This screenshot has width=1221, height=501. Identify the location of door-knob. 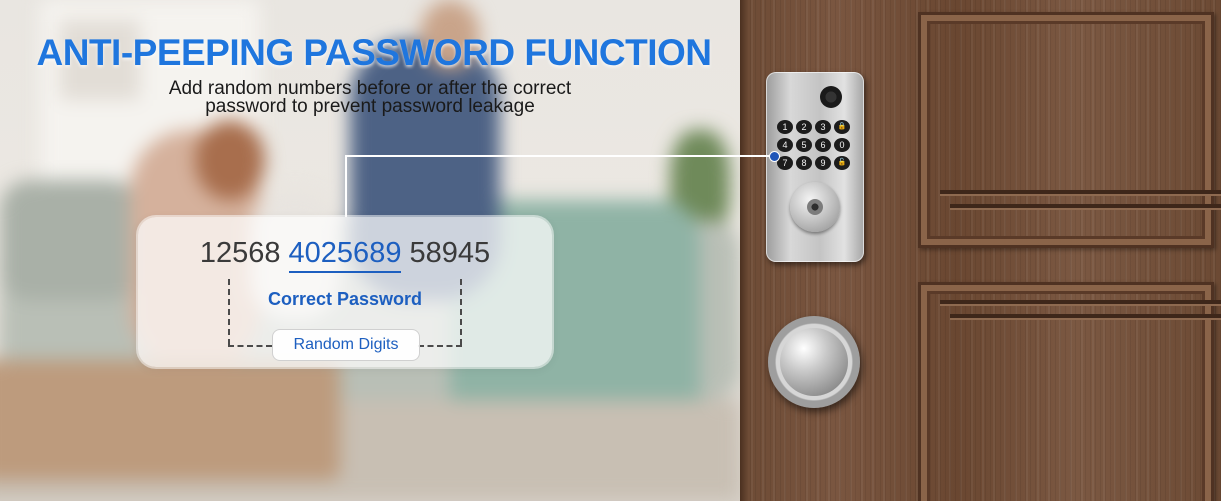
(814, 362).